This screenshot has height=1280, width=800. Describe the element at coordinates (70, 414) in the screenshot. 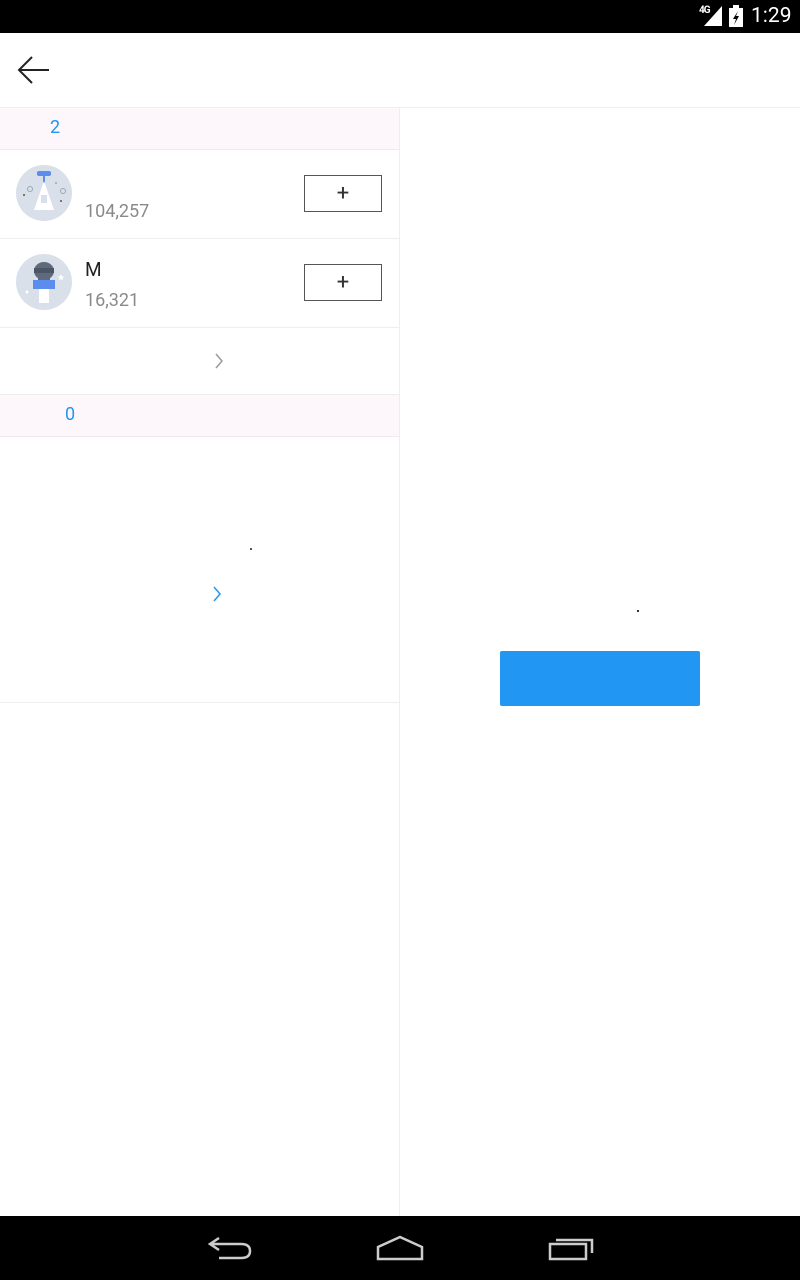

I see `section-count: 0` at that location.